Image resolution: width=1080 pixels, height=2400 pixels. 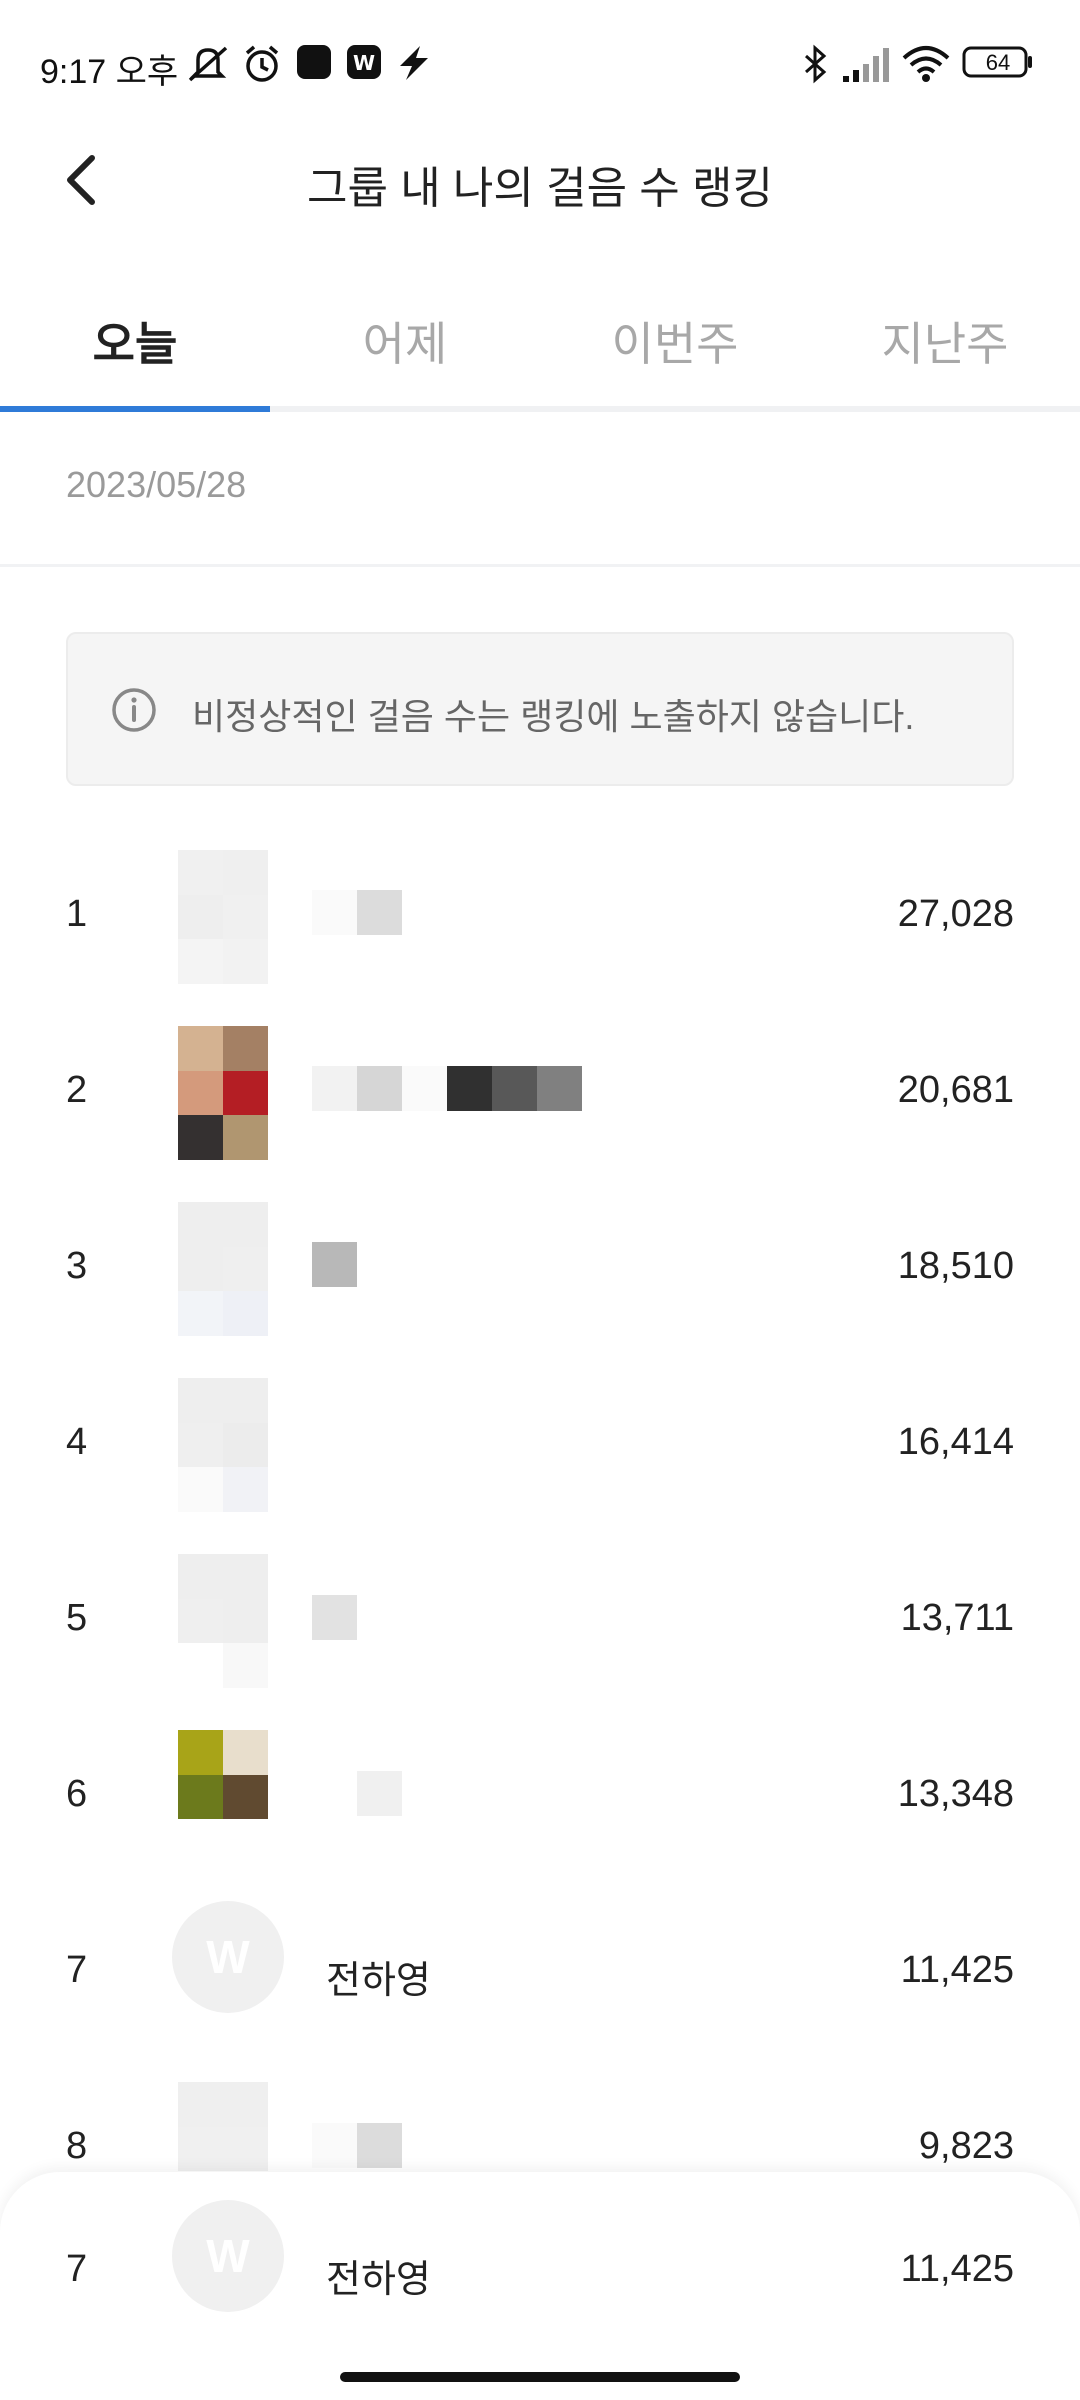 What do you see at coordinates (540, 1285) in the screenshot?
I see `ranking-row: 3 18,510` at bounding box center [540, 1285].